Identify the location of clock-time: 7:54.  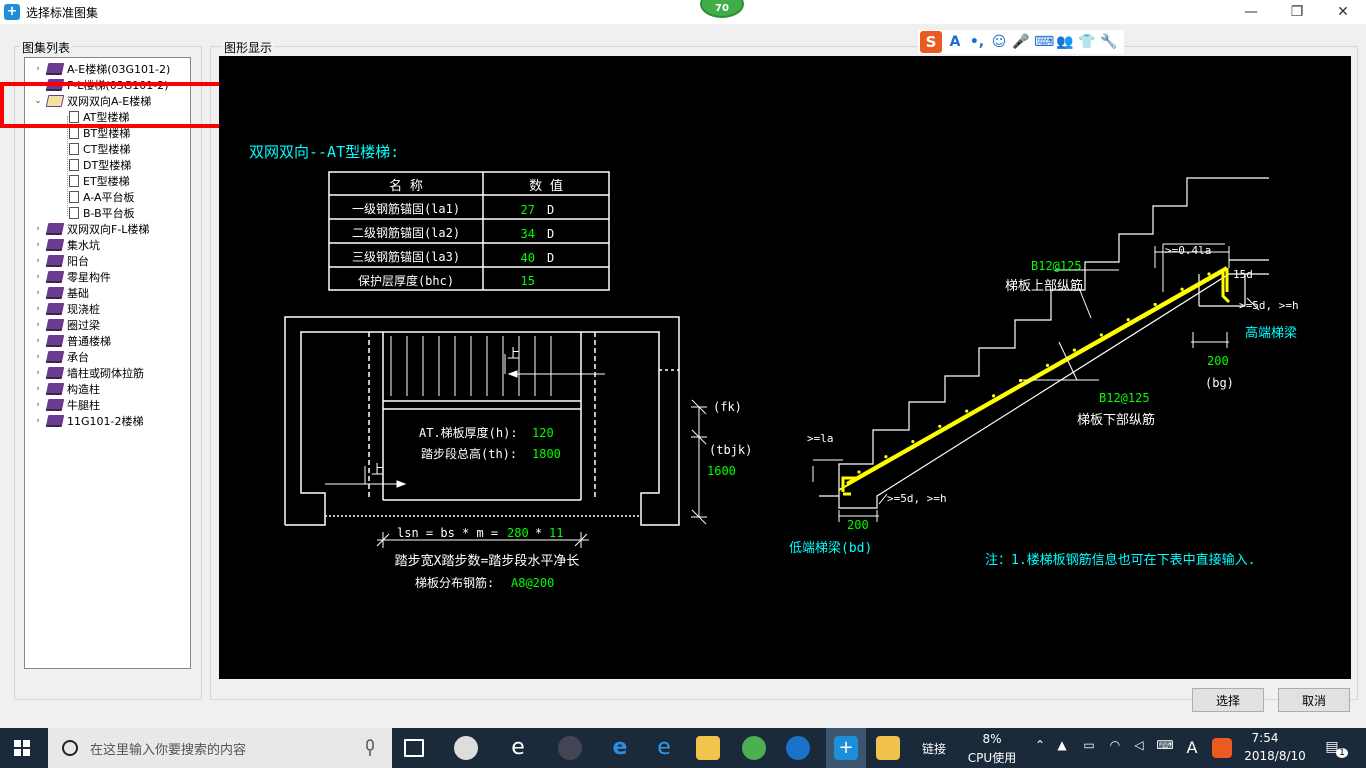
(1265, 738).